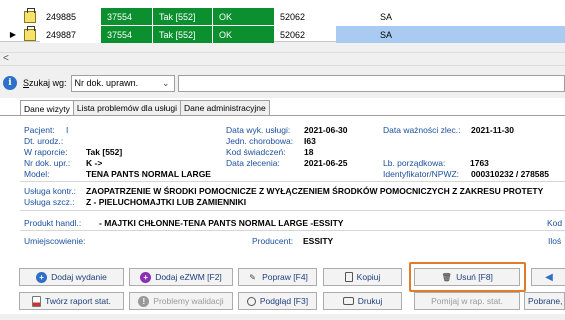 This screenshot has width=565, height=320. I want to click on table-row: 249885 37554 Tak [552] OK 52062 SA, so click(282, 16).